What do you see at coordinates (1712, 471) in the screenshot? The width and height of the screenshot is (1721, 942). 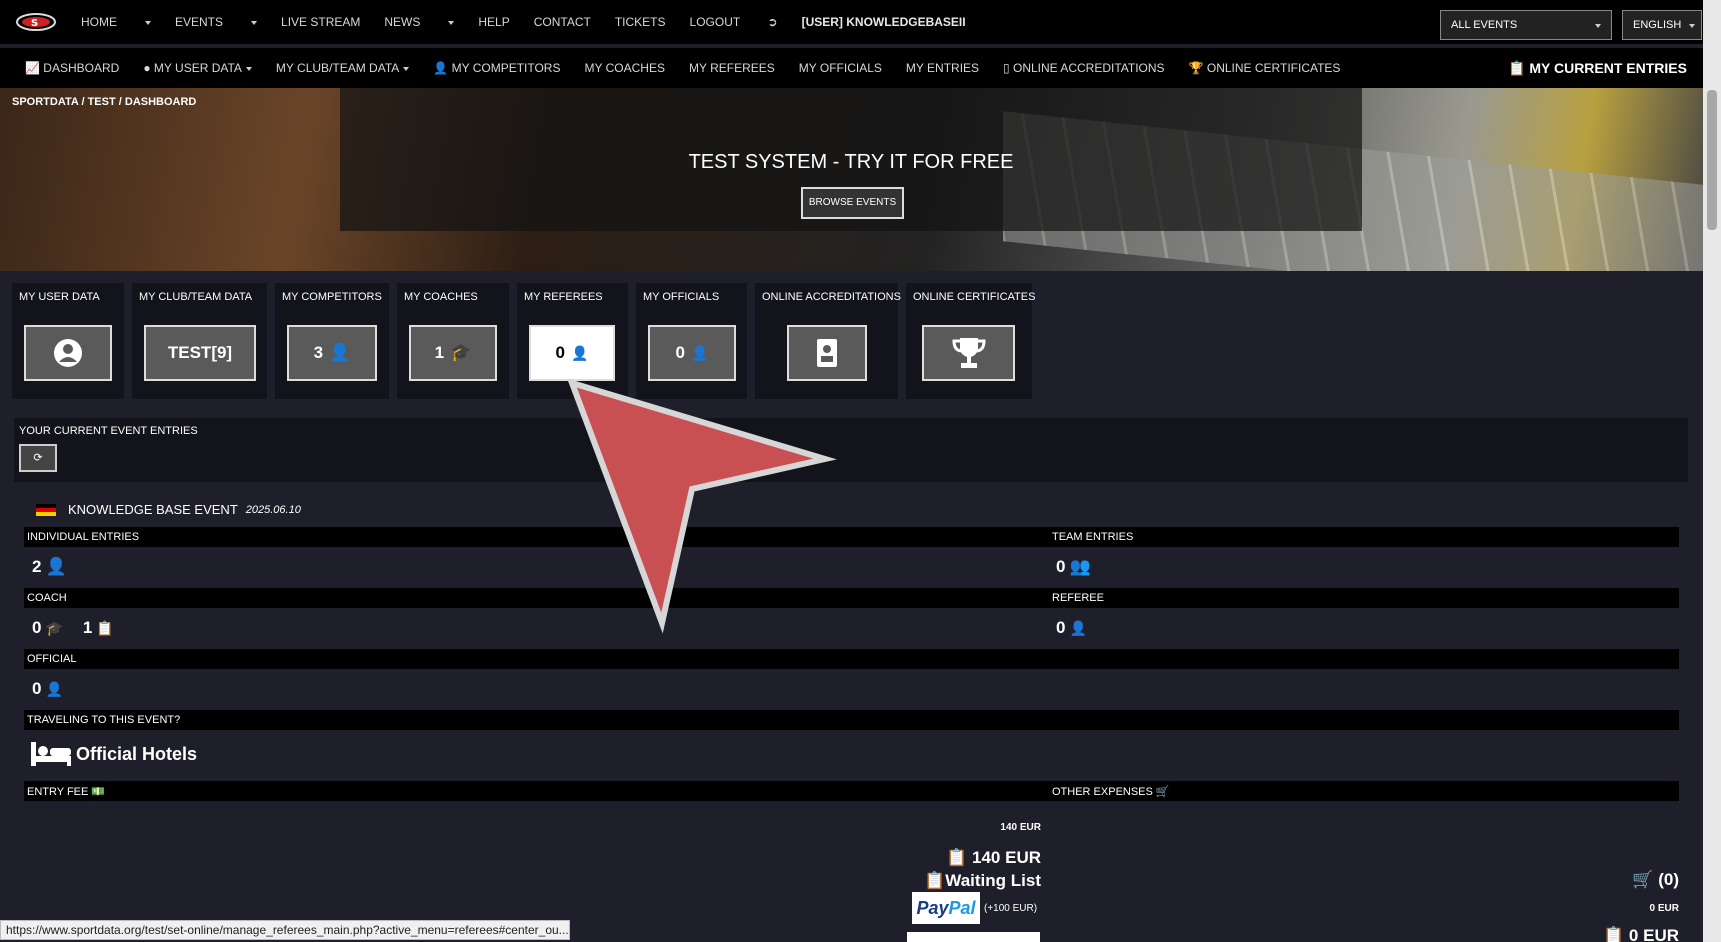 I see `vertical-scrollbar` at bounding box center [1712, 471].